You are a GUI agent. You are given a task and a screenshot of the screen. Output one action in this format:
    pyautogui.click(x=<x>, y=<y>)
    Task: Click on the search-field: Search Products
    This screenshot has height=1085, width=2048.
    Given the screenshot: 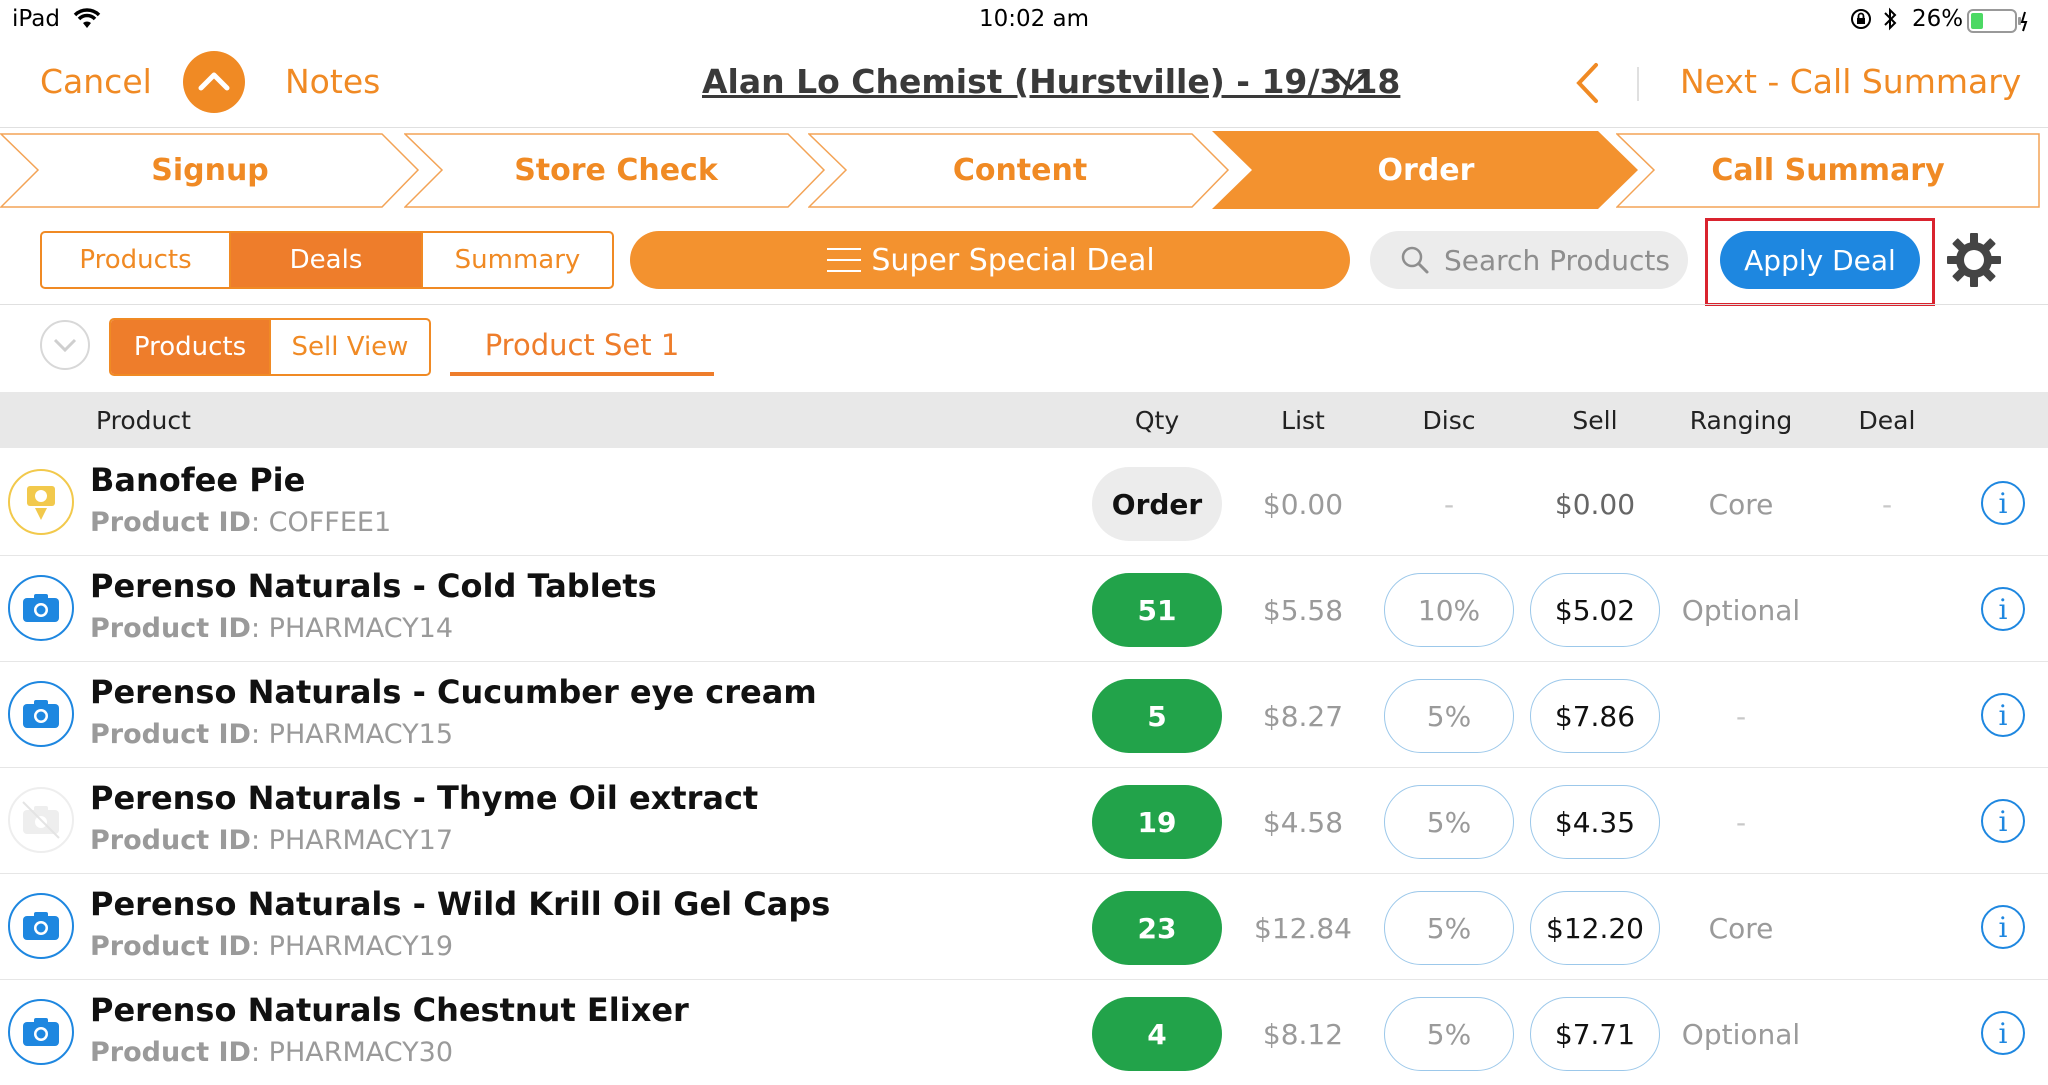 What is the action you would take?
    pyautogui.click(x=1529, y=260)
    